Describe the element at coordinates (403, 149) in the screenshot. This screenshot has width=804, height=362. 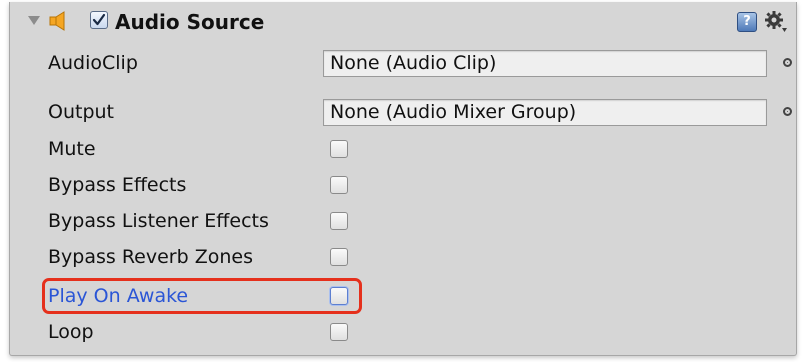
I see `mute-row: Mute` at that location.